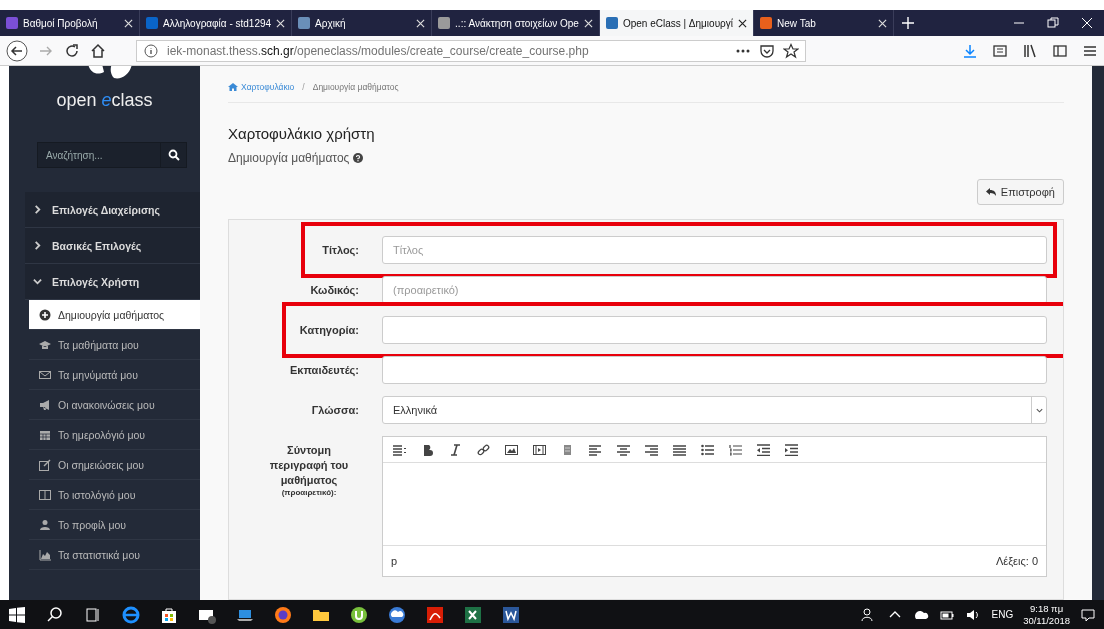  I want to click on note-icon, so click(45, 464).